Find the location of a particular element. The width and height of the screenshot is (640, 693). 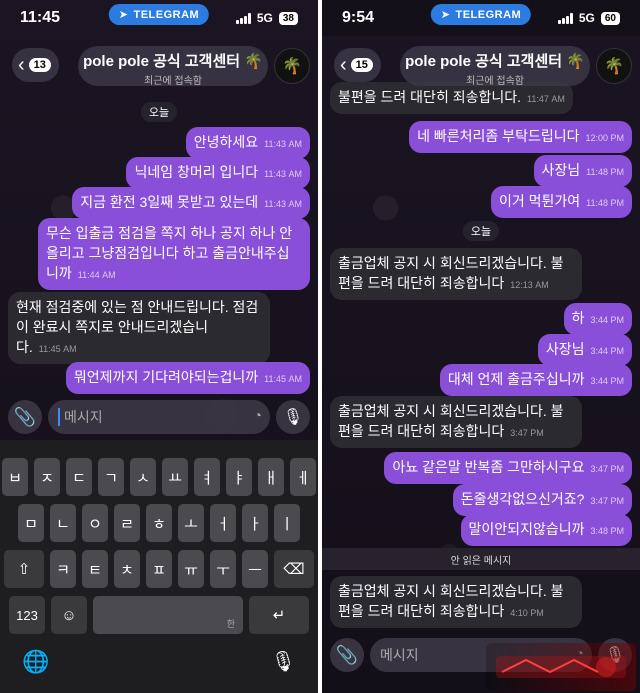

key: ㅠ is located at coordinates (191, 569).